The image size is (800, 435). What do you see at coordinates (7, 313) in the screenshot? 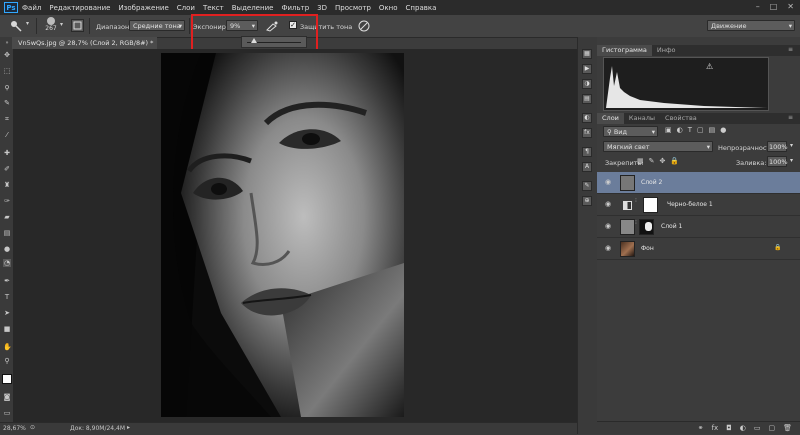
I see `path-select-tool-icon: ➤` at bounding box center [7, 313].